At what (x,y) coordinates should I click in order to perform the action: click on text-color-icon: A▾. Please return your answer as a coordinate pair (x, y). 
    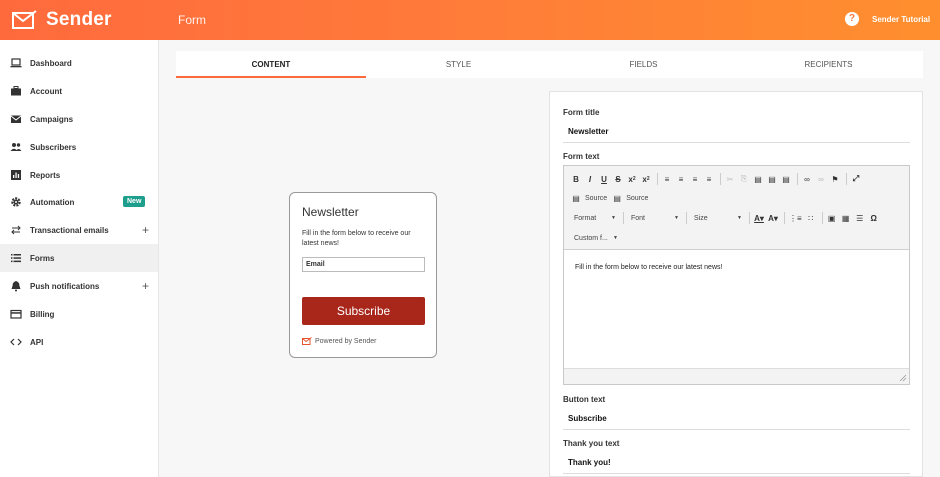
    Looking at the image, I should click on (759, 218).